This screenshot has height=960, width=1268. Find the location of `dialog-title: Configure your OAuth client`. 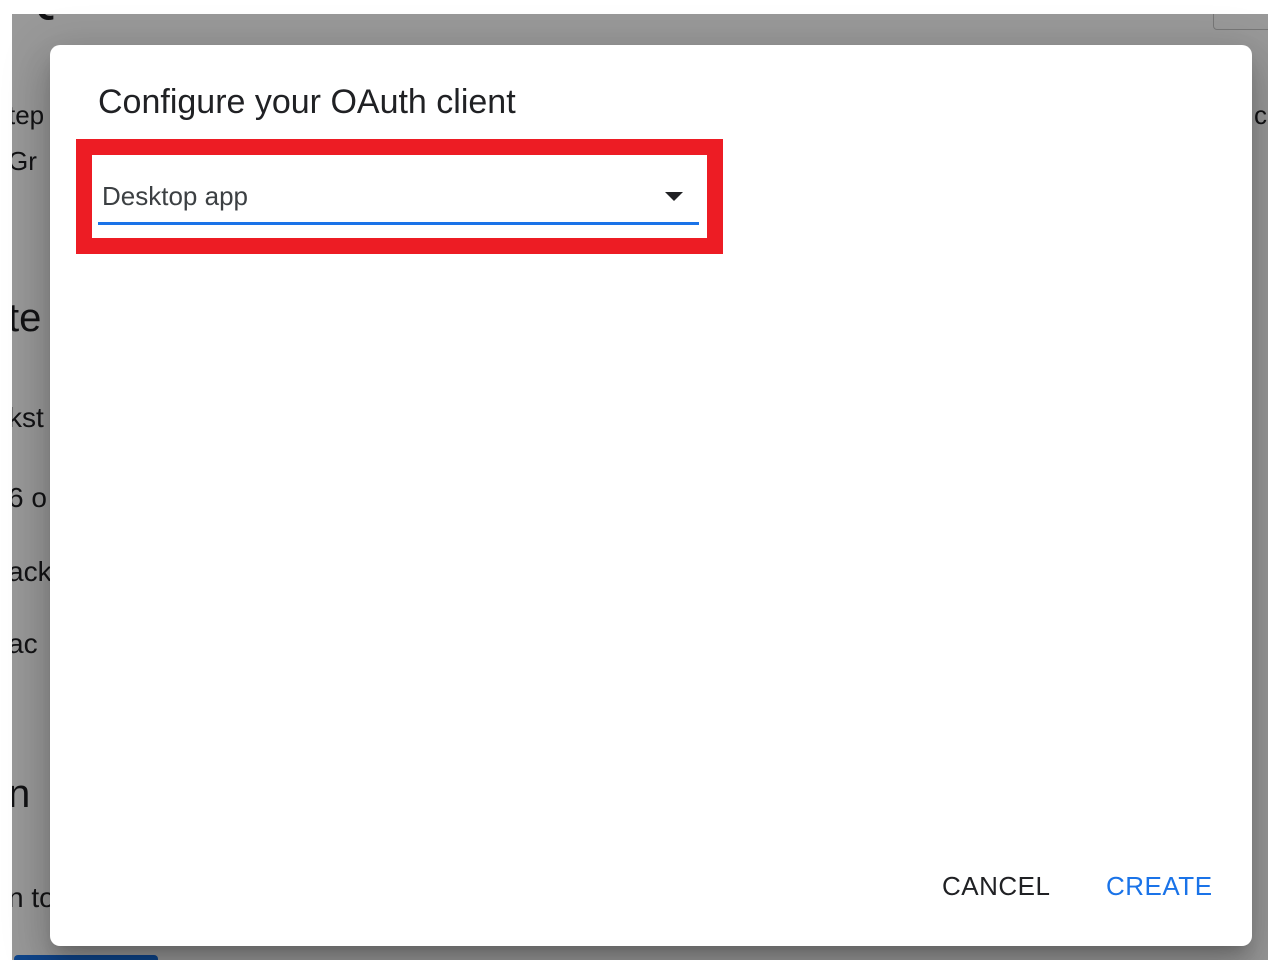

dialog-title: Configure your OAuth client is located at coordinates (307, 102).